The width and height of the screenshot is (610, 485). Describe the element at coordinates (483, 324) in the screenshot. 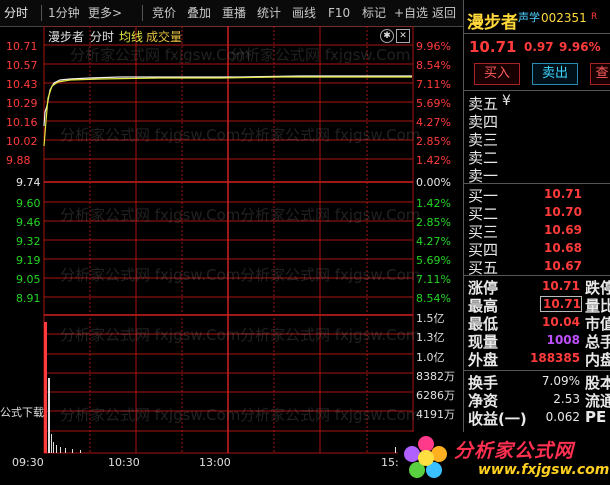

I see `stat-low-label: 最低` at that location.